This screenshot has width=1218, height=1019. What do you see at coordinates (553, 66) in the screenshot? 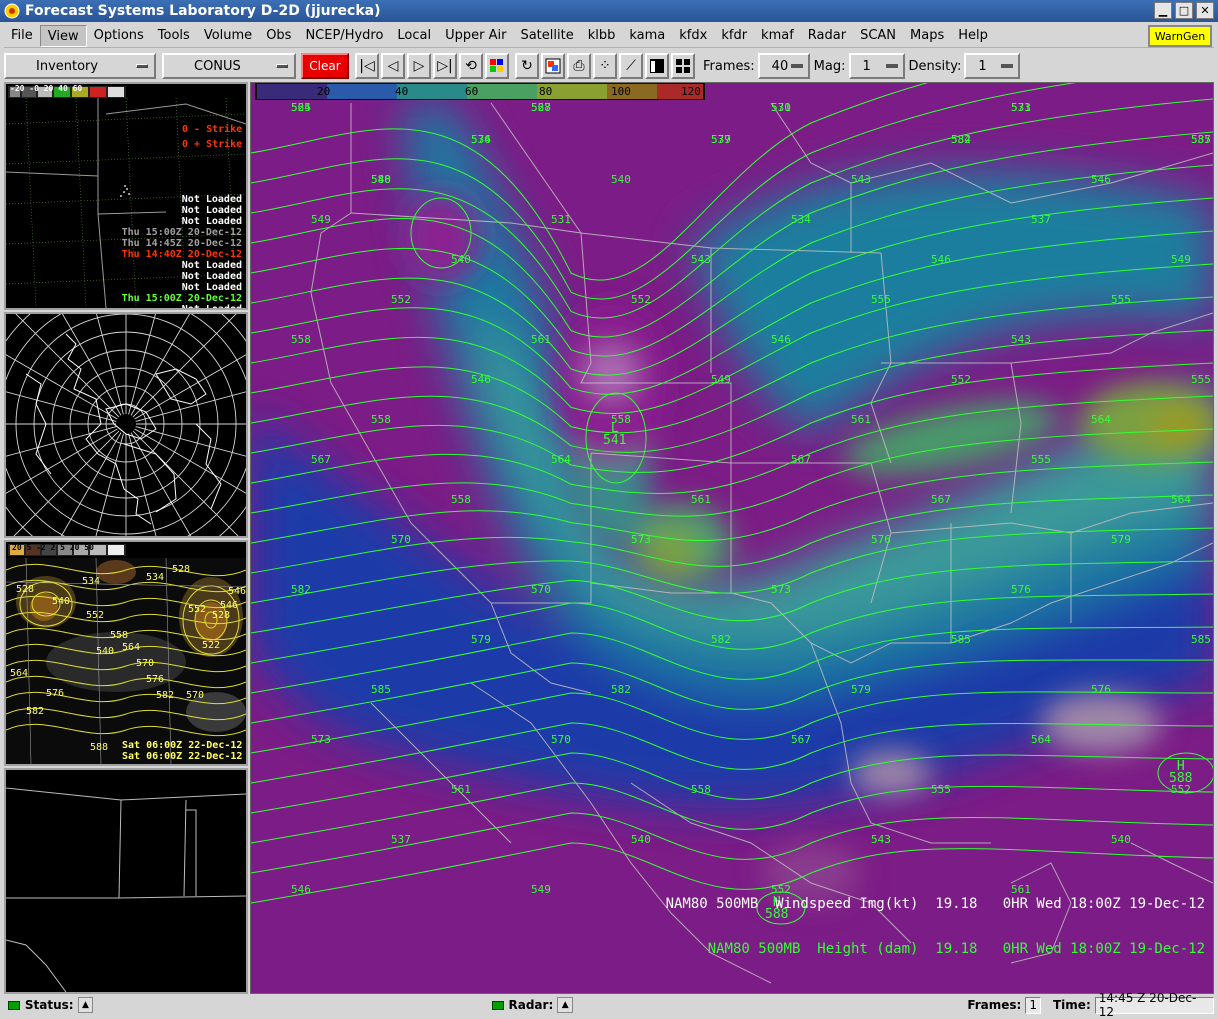
I see `image-combine-button` at bounding box center [553, 66].